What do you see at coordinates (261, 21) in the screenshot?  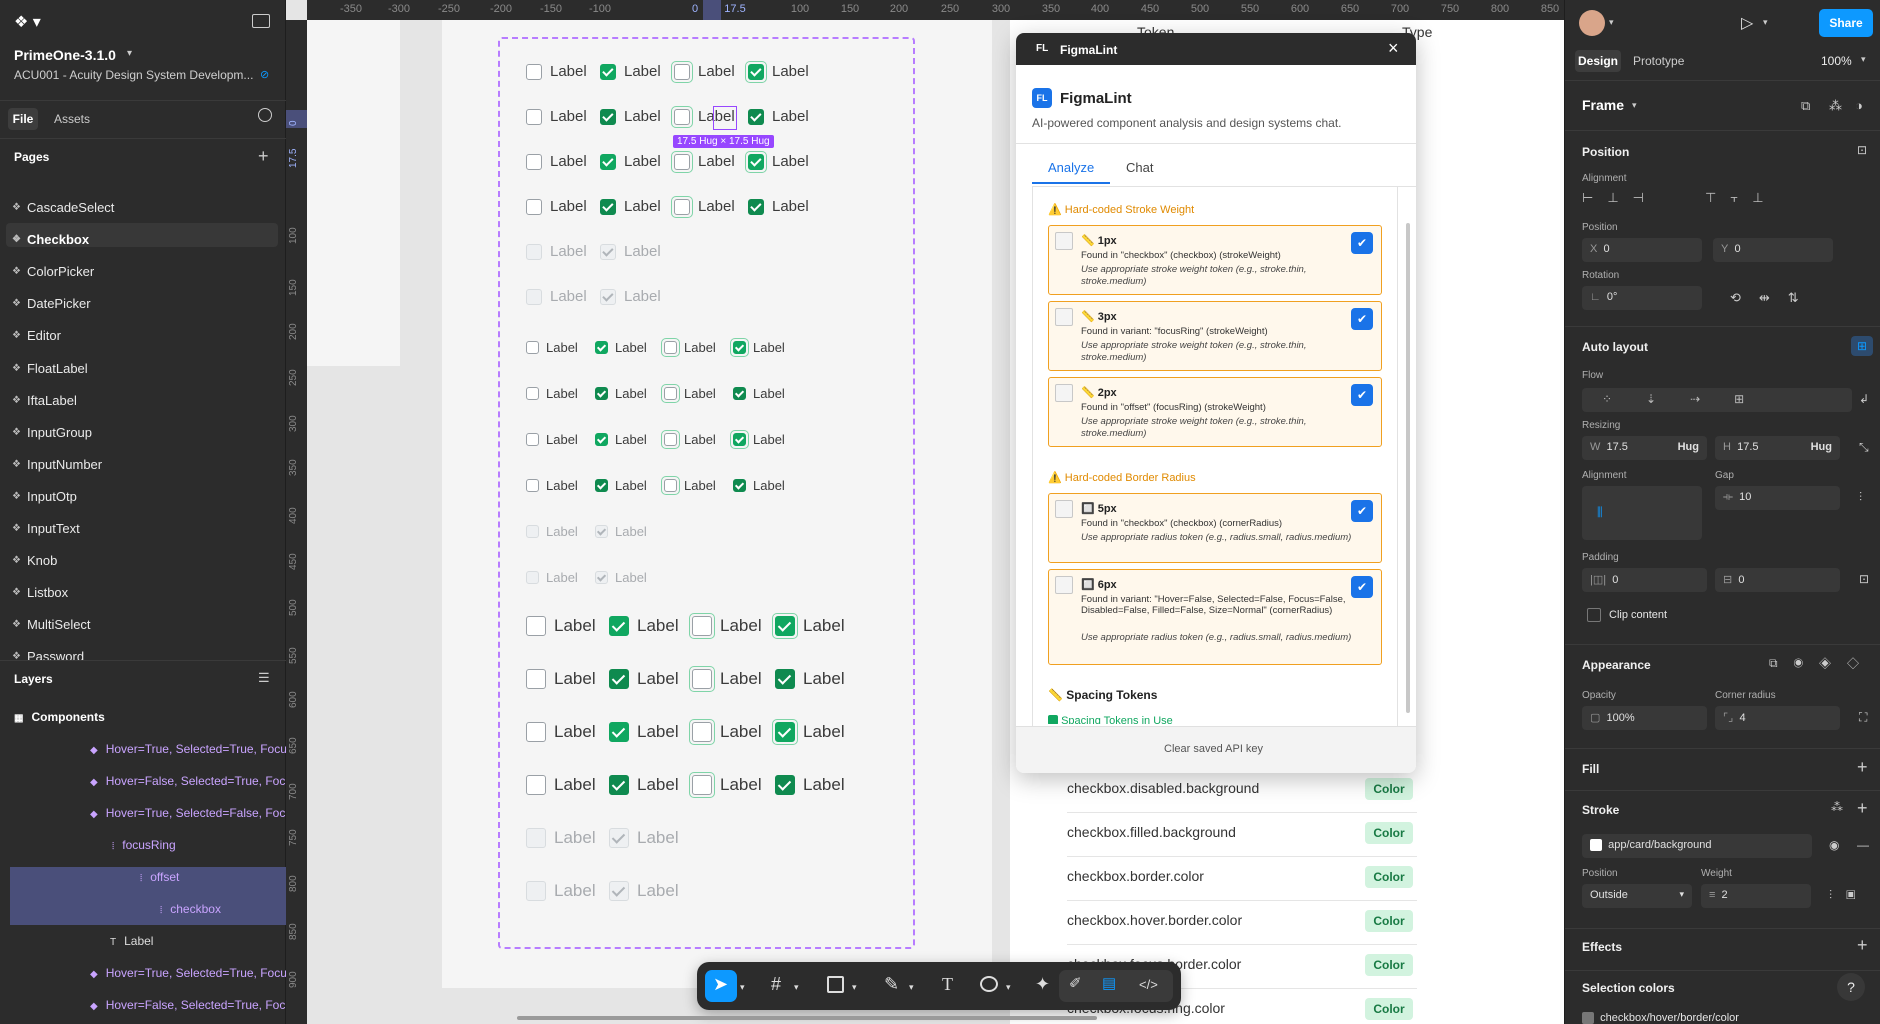 I see `sidebar-toggle-icon` at bounding box center [261, 21].